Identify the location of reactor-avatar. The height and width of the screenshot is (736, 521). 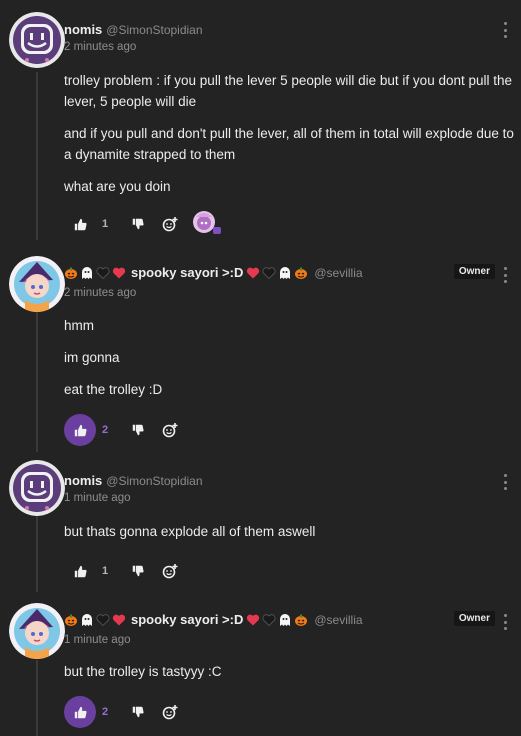
(207, 224).